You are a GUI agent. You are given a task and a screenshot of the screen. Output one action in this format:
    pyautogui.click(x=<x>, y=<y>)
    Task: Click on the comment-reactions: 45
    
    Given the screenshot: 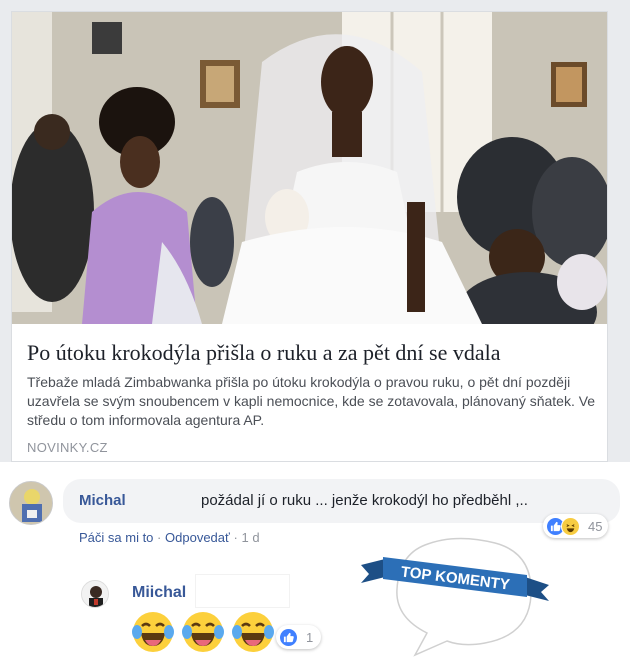 What is the action you would take?
    pyautogui.click(x=576, y=526)
    